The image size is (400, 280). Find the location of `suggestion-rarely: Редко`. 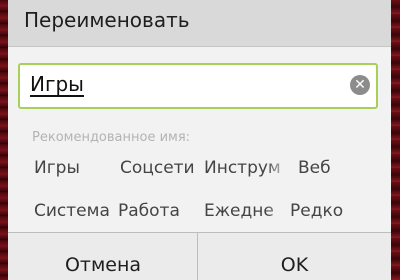

suggestion-rarely: Редко is located at coordinates (316, 211).